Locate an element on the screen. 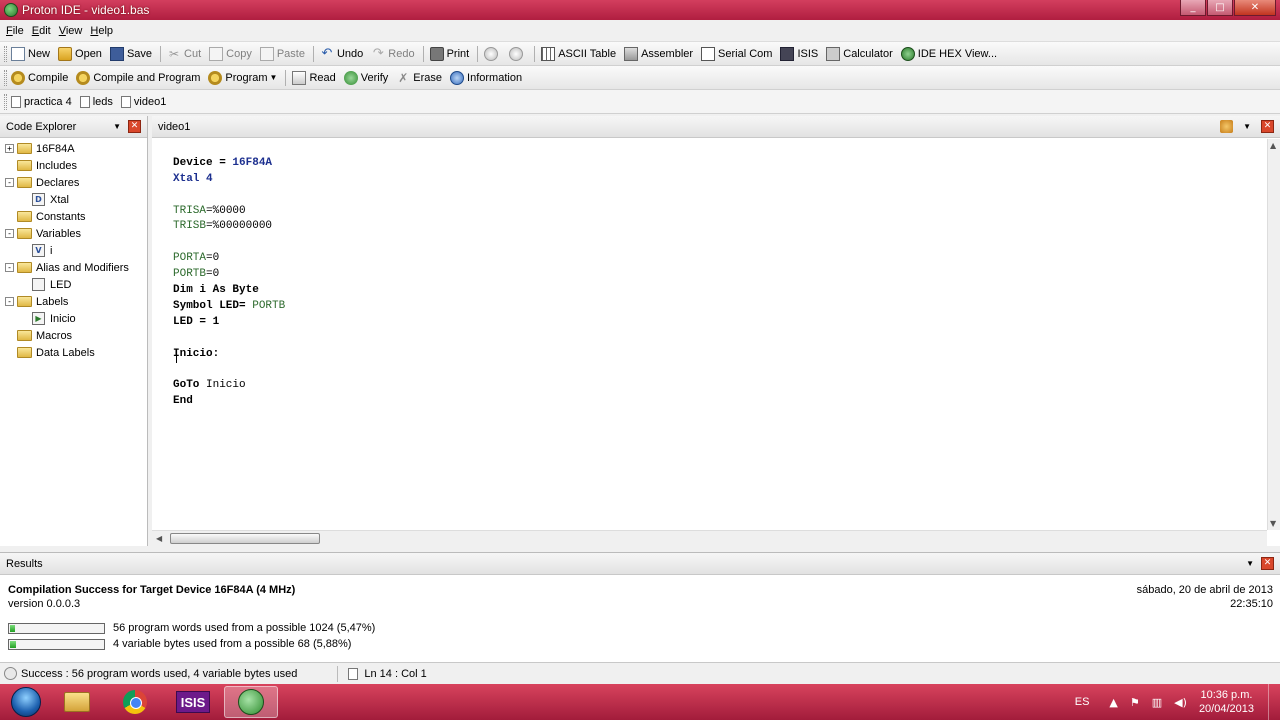 Image resolution: width=1280 pixels, height=720 pixels. close-editor-icon: ✕ is located at coordinates (1267, 126).